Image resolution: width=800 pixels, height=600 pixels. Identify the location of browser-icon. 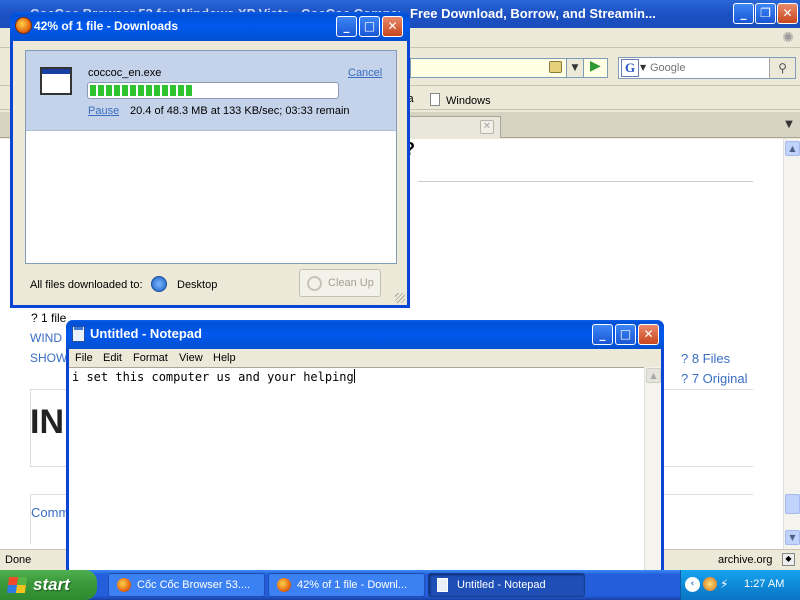
(124, 585).